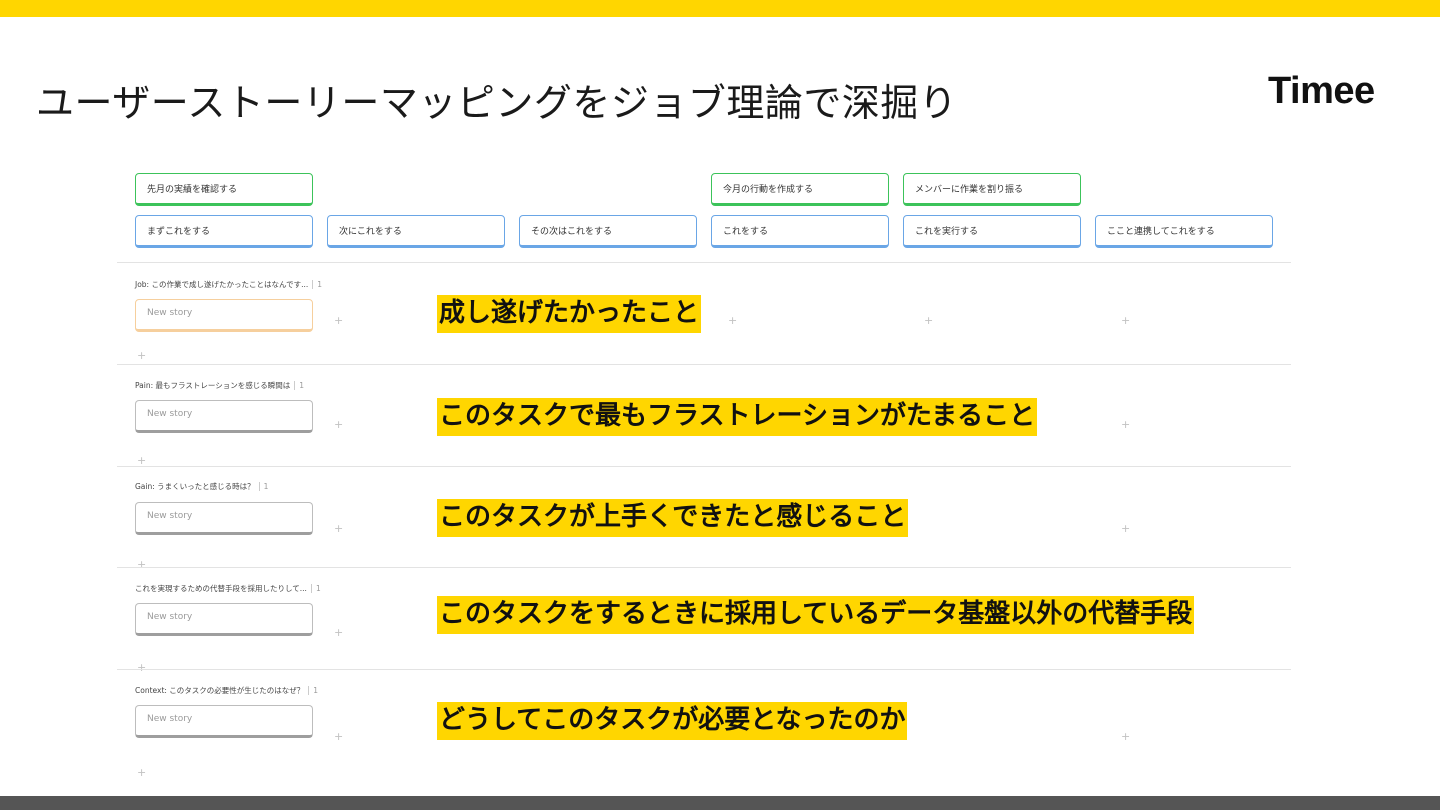 Image resolution: width=1440 pixels, height=810 pixels. I want to click on bottom-bar, so click(720, 803).